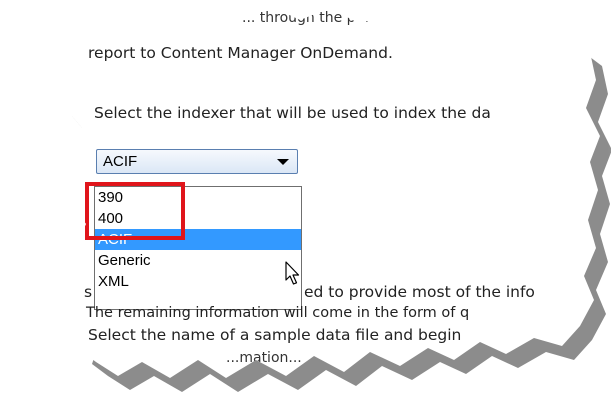  Describe the element at coordinates (240, 53) in the screenshot. I see `text-line-report: report to Content Manager OnDemand.` at that location.